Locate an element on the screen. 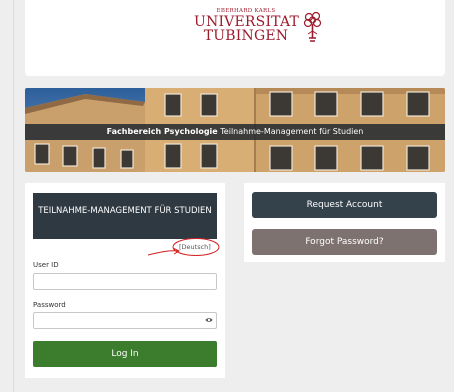  login-button: Log In is located at coordinates (125, 354).